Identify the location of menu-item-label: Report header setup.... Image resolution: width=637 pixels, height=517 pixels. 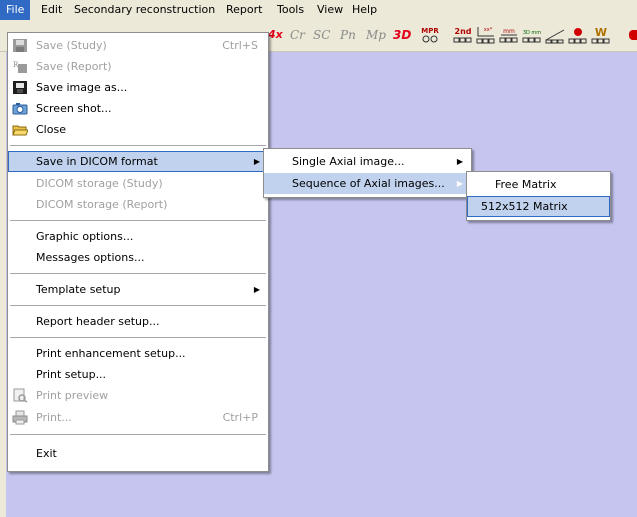
(98, 321).